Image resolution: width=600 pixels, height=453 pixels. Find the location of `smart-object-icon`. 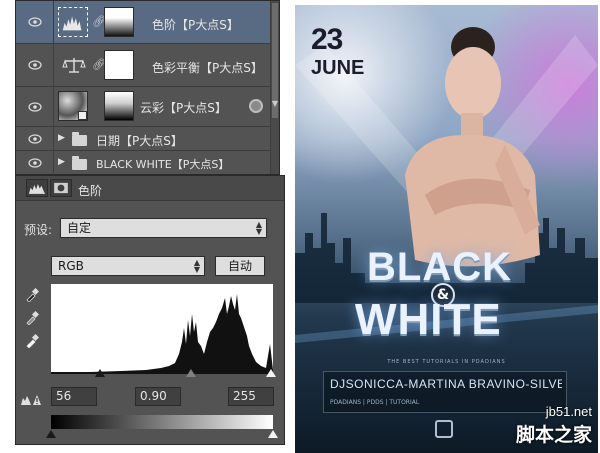

smart-object-icon is located at coordinates (82, 115).